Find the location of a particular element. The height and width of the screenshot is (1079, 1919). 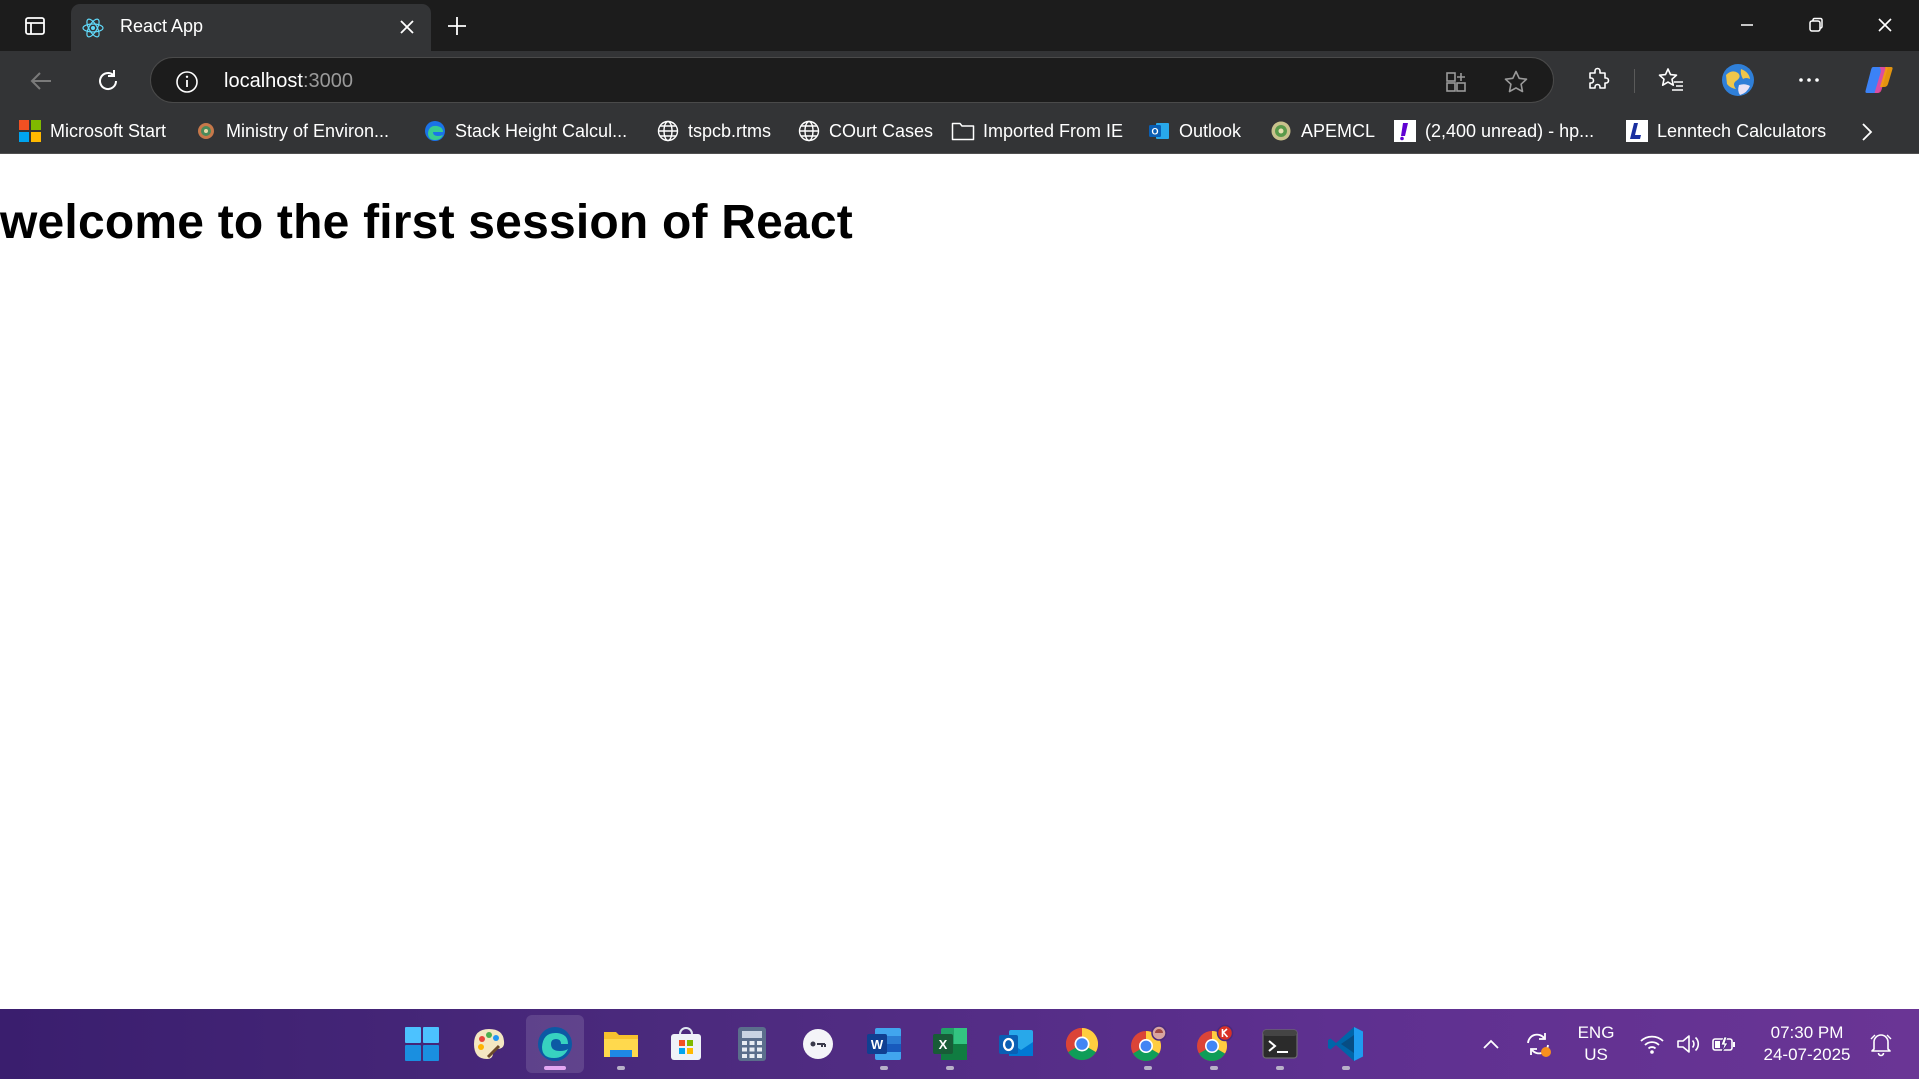

folder-icon is located at coordinates (963, 131).